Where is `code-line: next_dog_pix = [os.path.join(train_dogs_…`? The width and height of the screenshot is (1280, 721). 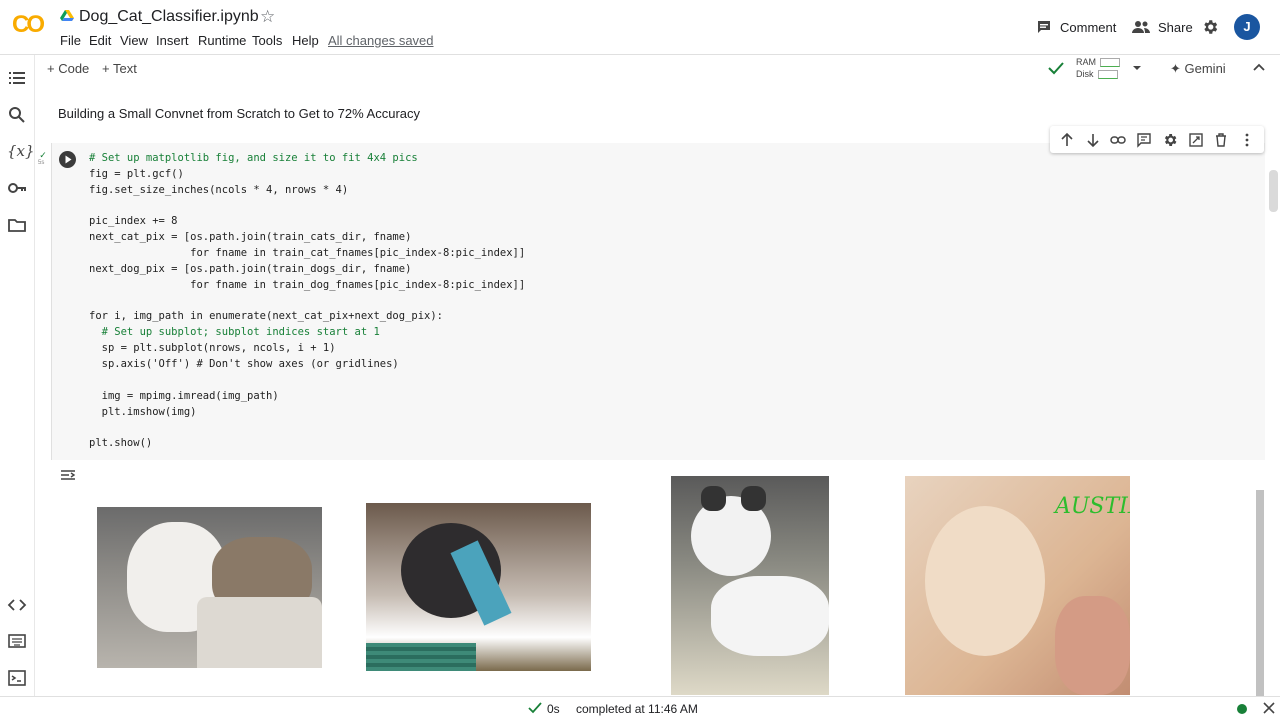 code-line: next_dog_pix = [os.path.join(train_dogs_… is located at coordinates (250, 268).